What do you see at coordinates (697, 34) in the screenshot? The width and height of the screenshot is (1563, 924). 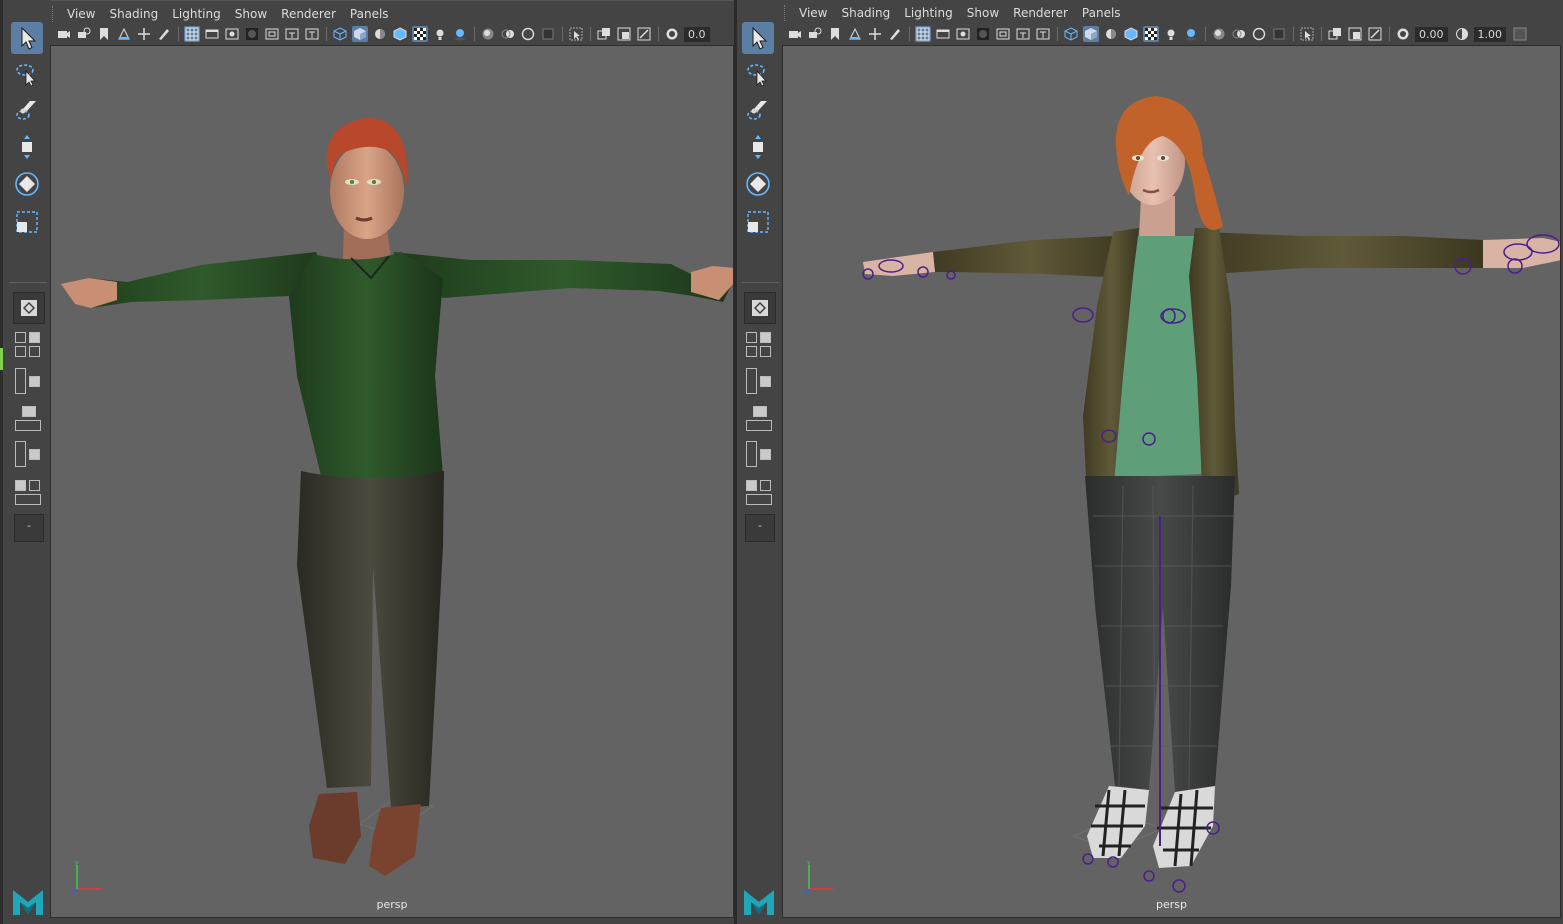 I see `exposure-field: 0.0` at bounding box center [697, 34].